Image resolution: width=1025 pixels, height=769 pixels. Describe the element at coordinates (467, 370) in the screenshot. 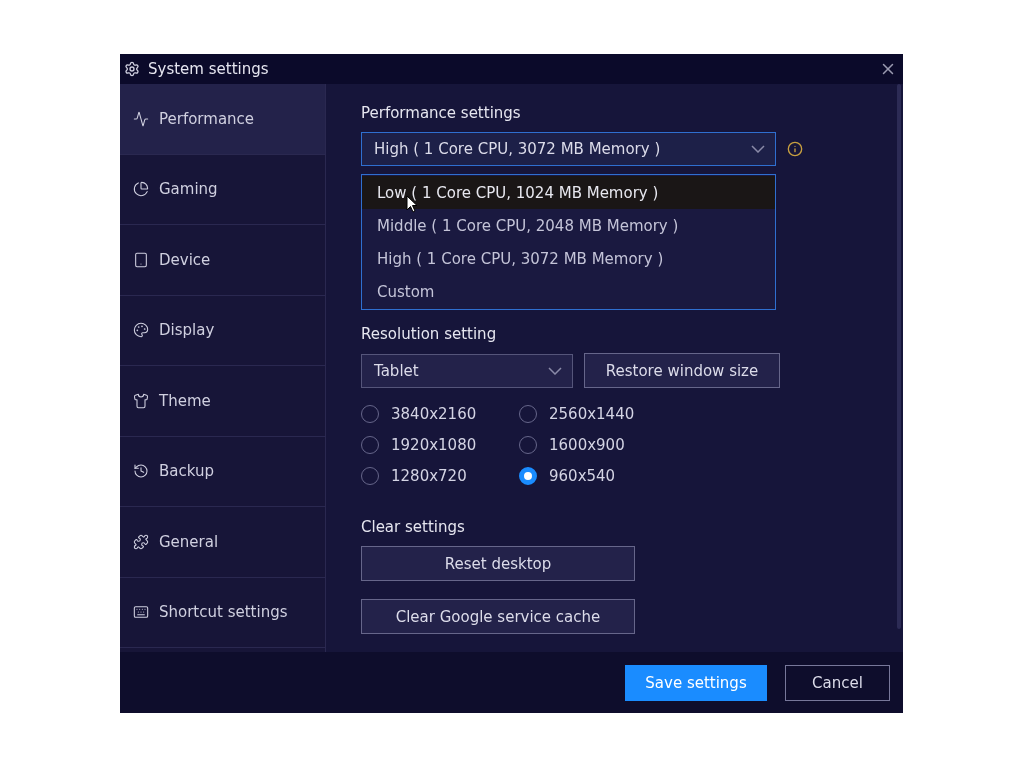

I see `resolution-dropdown: Tablet` at that location.